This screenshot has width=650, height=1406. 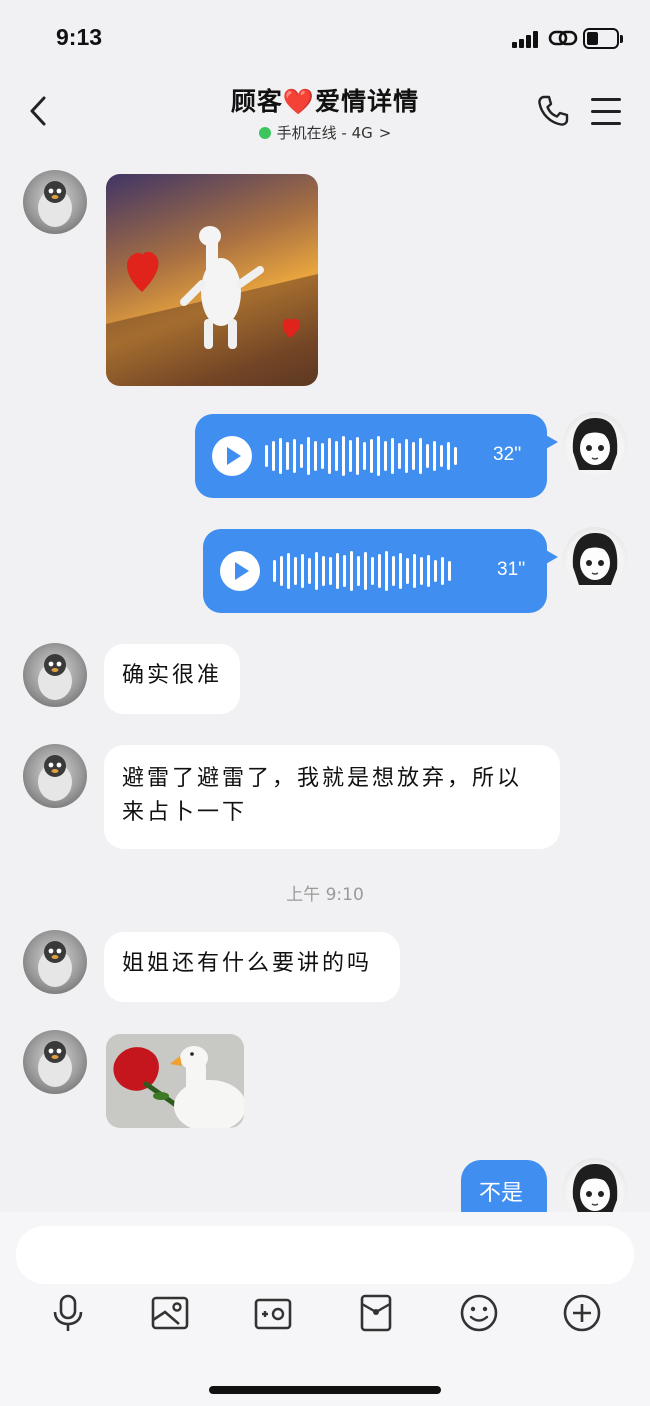 I want to click on message-line: 来占卜一下, so click(x=185, y=812).